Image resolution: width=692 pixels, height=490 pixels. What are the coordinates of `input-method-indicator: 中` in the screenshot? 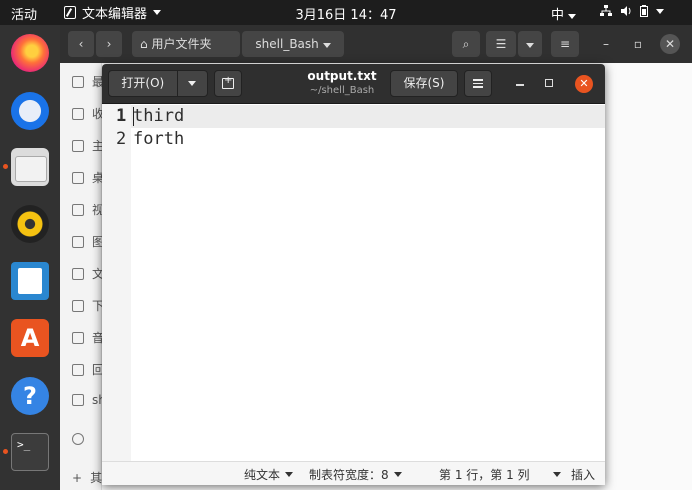 It's located at (564, 13).